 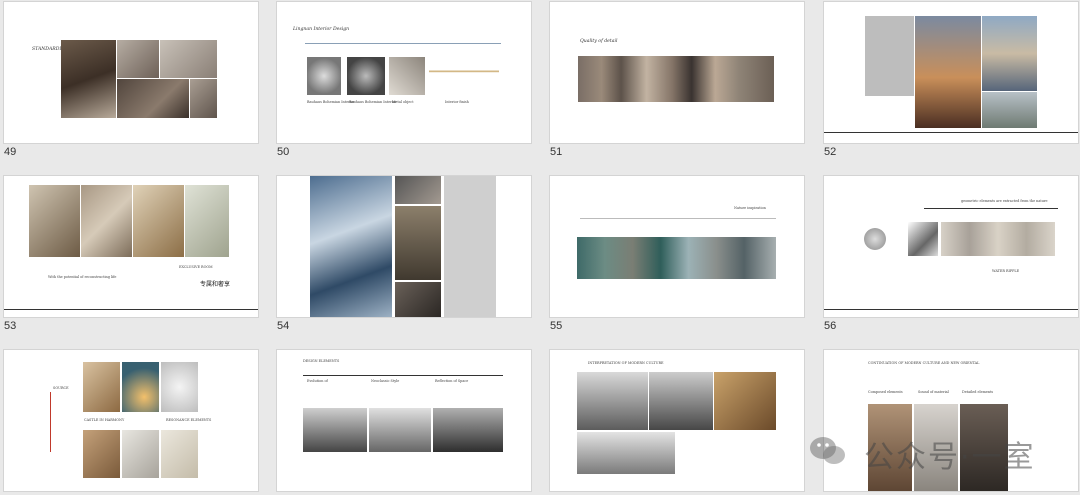 I want to click on slide-50-diagram, so click(x=464, y=72).